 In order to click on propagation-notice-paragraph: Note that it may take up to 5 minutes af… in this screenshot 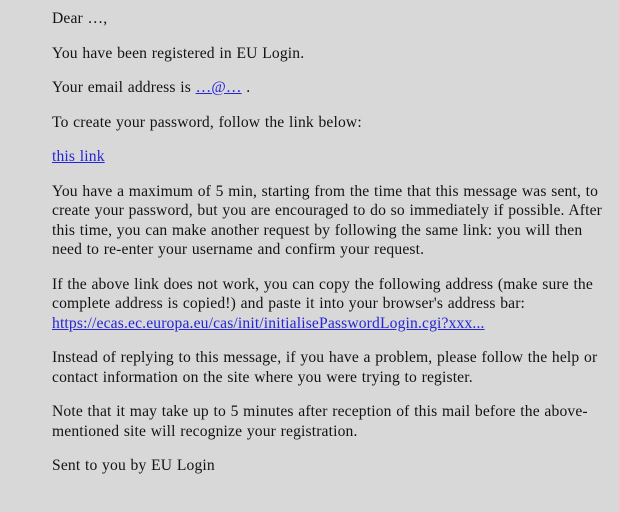, I will do `click(320, 421)`.